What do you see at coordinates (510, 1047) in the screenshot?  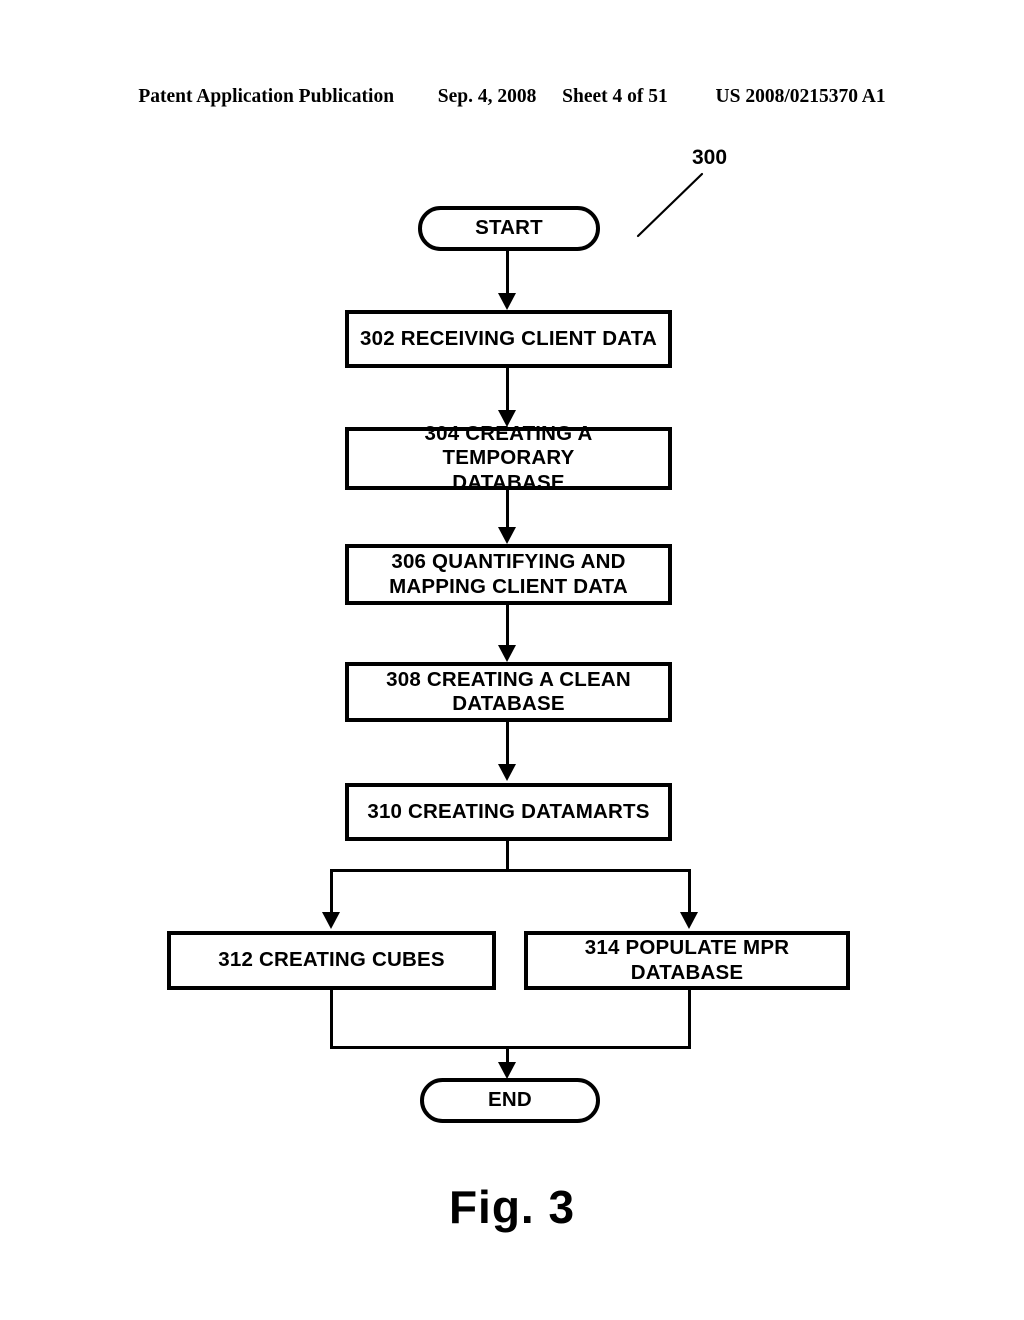 I see `connector-merge-bus` at bounding box center [510, 1047].